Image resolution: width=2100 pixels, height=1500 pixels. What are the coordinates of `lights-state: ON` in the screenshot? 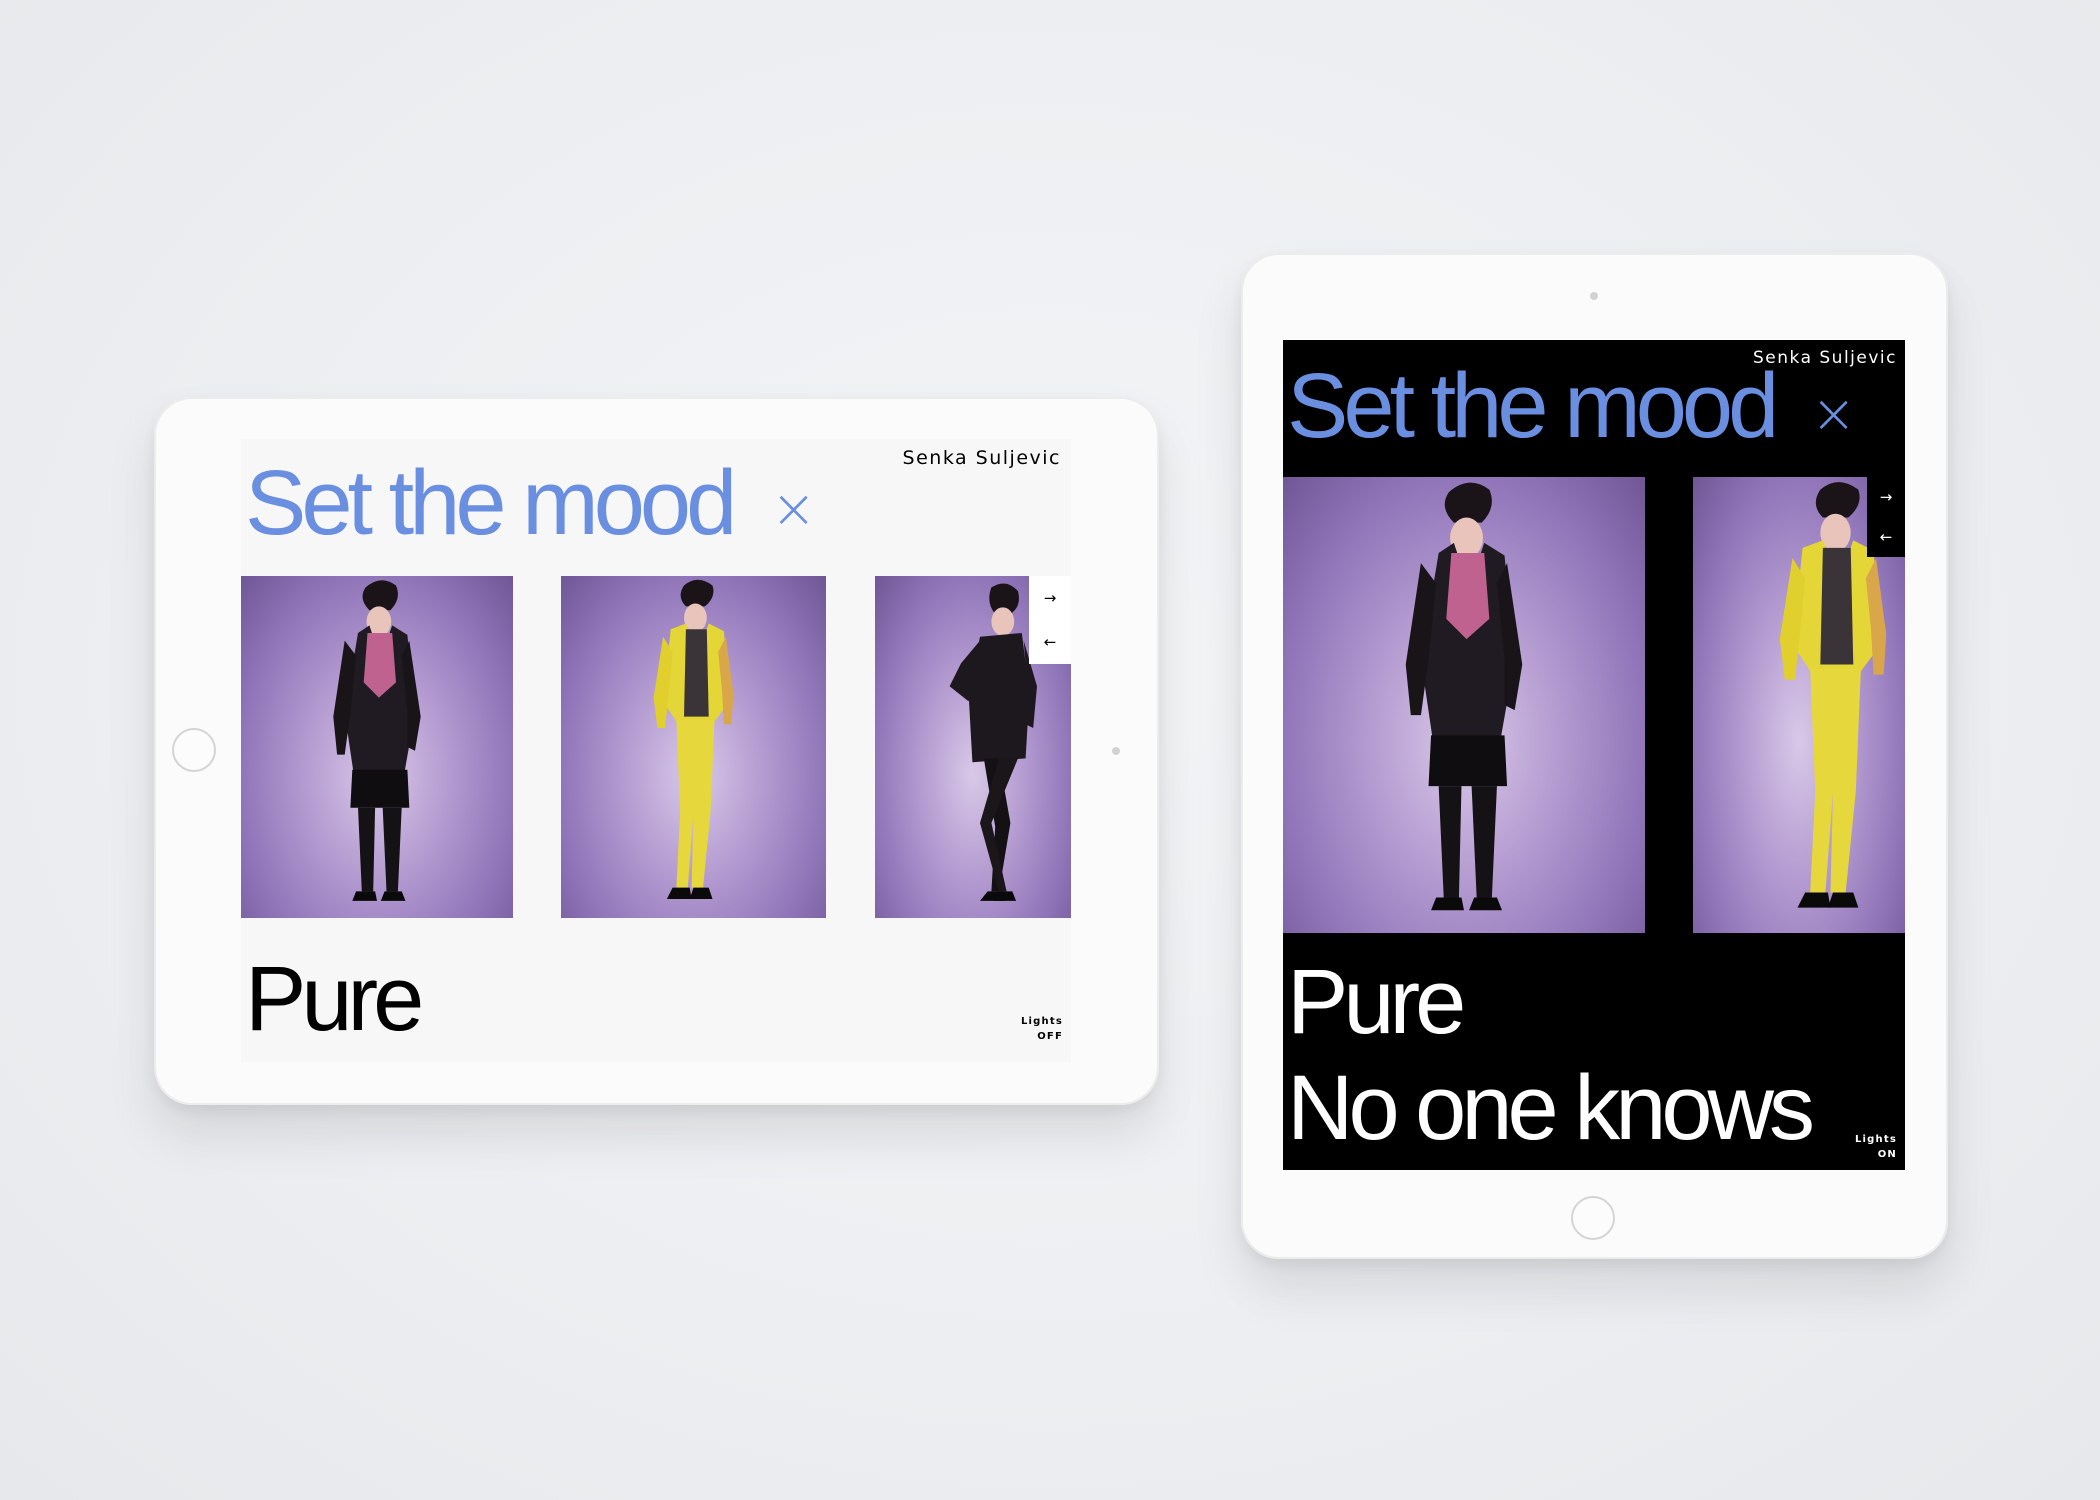 It's located at (1887, 1154).